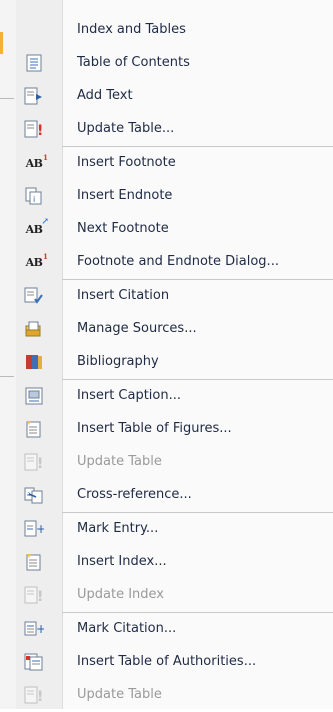  What do you see at coordinates (37, 226) in the screenshot?
I see `next-footnote-icon: AB ↗` at bounding box center [37, 226].